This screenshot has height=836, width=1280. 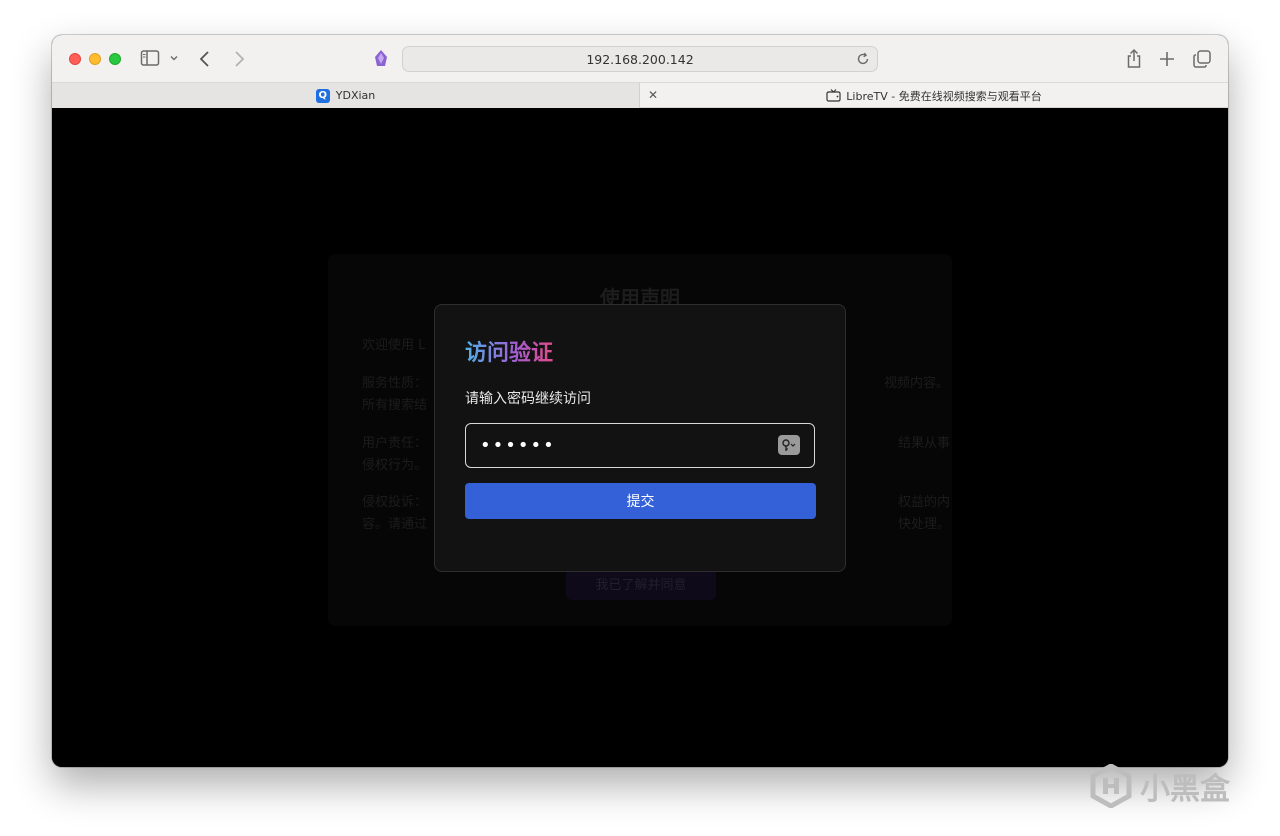 What do you see at coordinates (95, 59) in the screenshot?
I see `minimize-window-button` at bounding box center [95, 59].